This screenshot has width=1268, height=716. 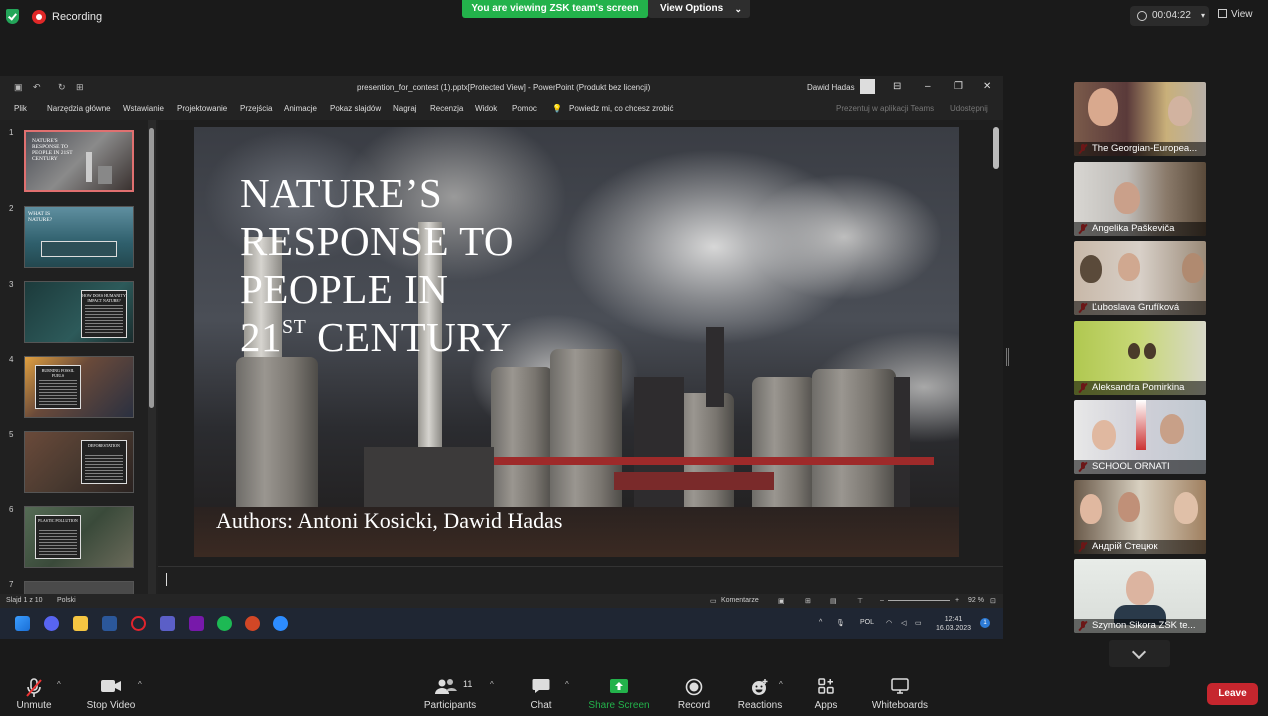 What do you see at coordinates (22, 623) in the screenshot?
I see `windows-start-icon` at bounding box center [22, 623].